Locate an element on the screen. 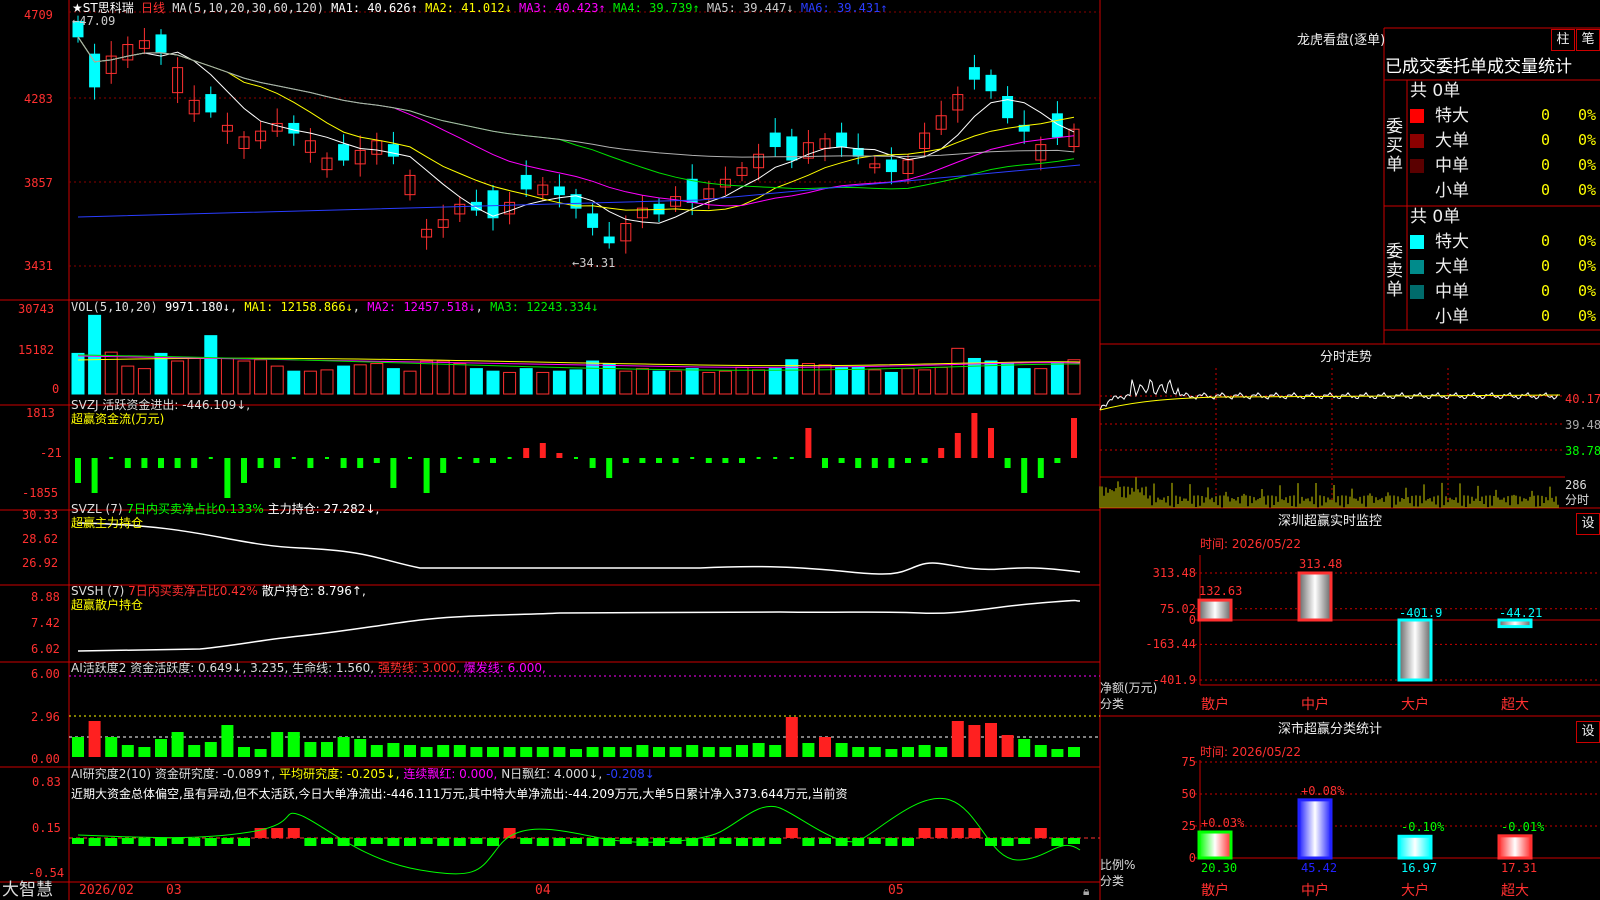 The image size is (1600, 900). change-label: +0.08% is located at coordinates (1323, 790).